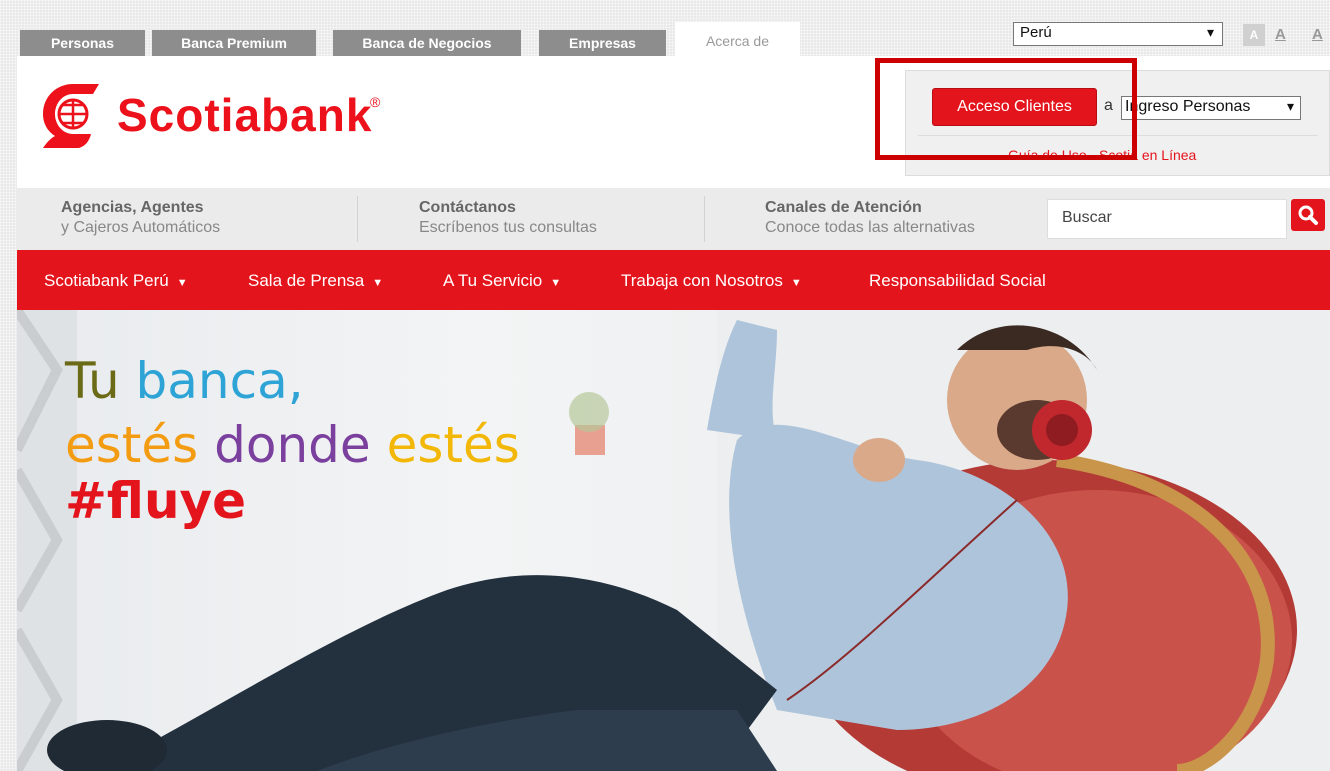 The image size is (1330, 771). I want to click on search-button, so click(1308, 215).